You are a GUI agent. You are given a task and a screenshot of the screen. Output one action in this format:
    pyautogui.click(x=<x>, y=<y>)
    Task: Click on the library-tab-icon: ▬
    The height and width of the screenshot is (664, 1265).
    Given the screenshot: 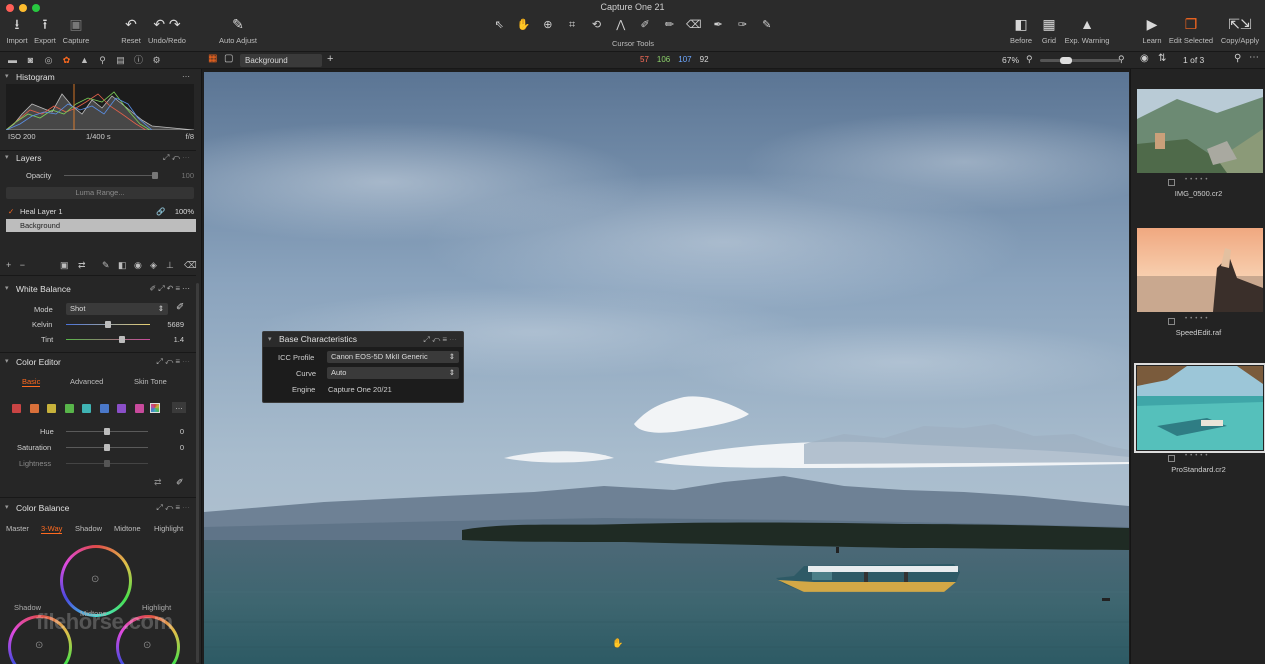 What is the action you would take?
    pyautogui.click(x=12, y=60)
    